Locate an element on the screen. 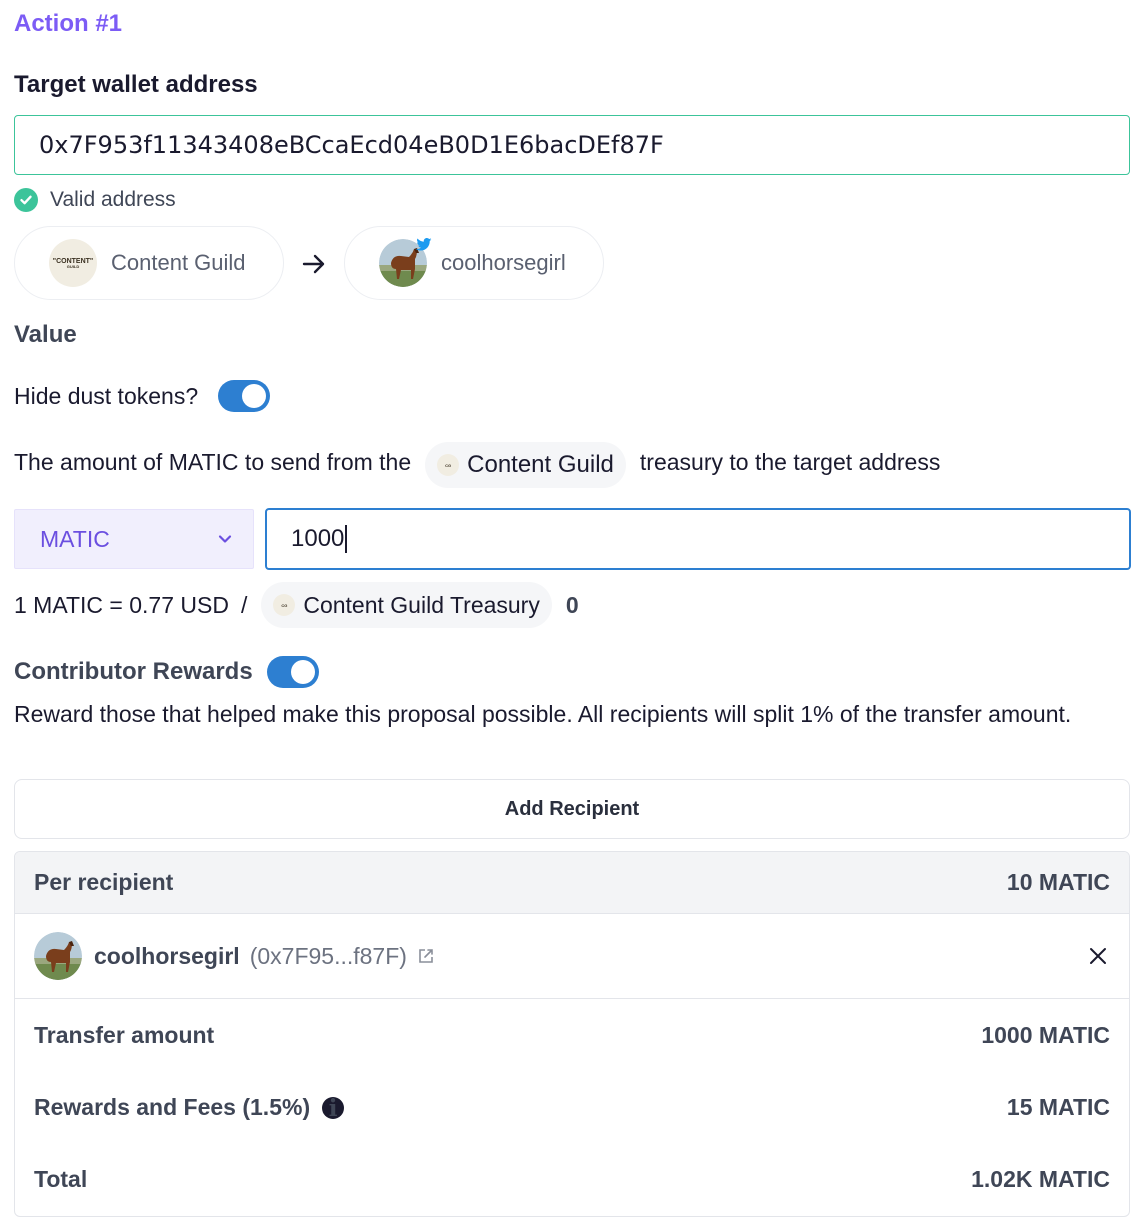 This screenshot has height=1230, width=1146. info-icon: i is located at coordinates (333, 1108).